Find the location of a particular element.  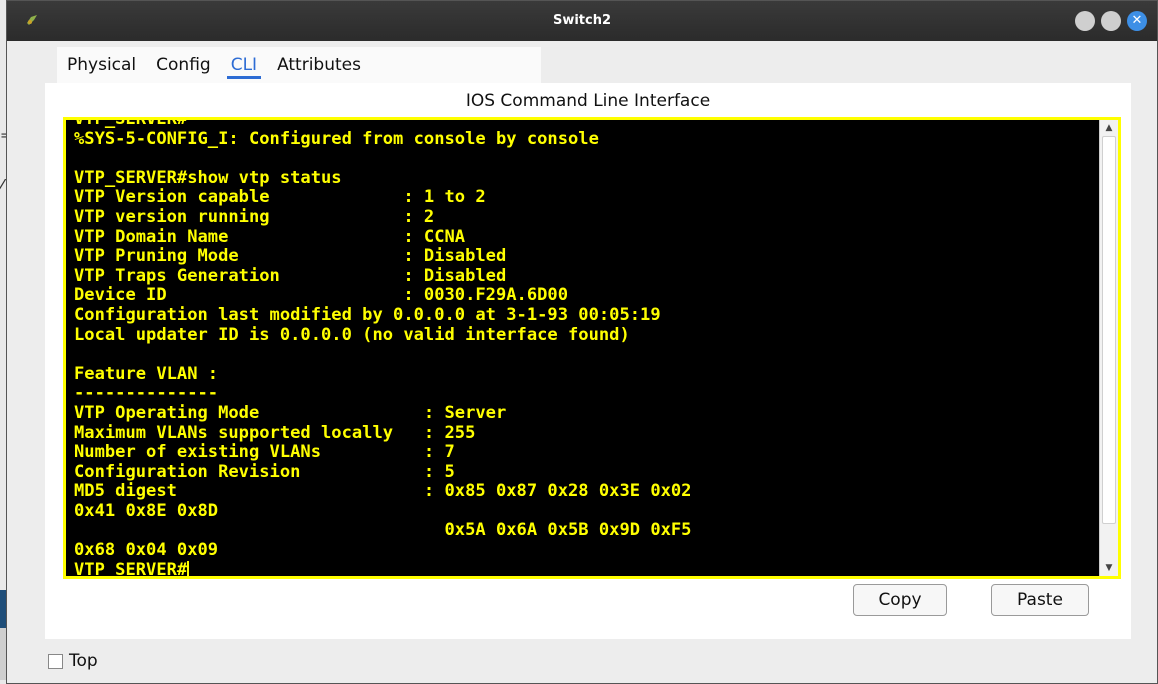

title-bar: Switch2 ✕ is located at coordinates (582, 21).